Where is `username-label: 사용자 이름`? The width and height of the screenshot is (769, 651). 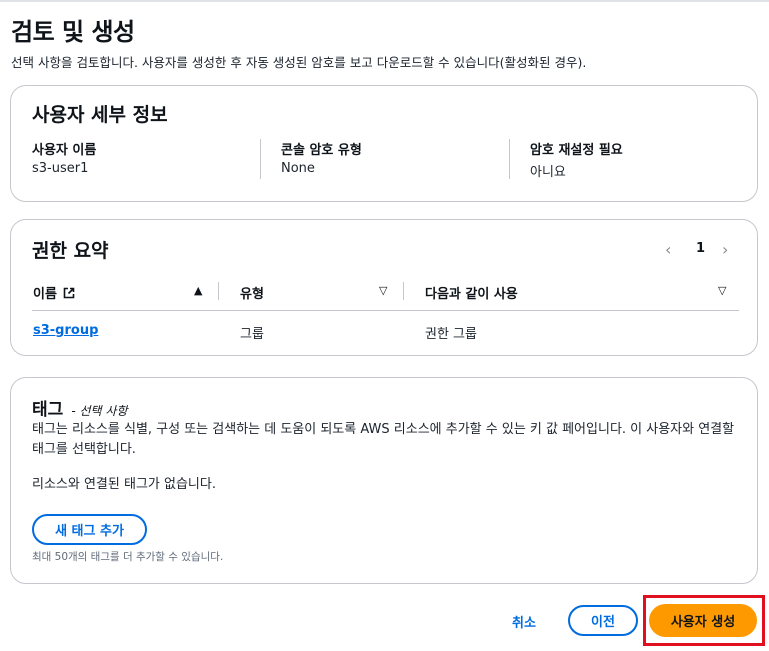 username-label: 사용자 이름 is located at coordinates (64, 150).